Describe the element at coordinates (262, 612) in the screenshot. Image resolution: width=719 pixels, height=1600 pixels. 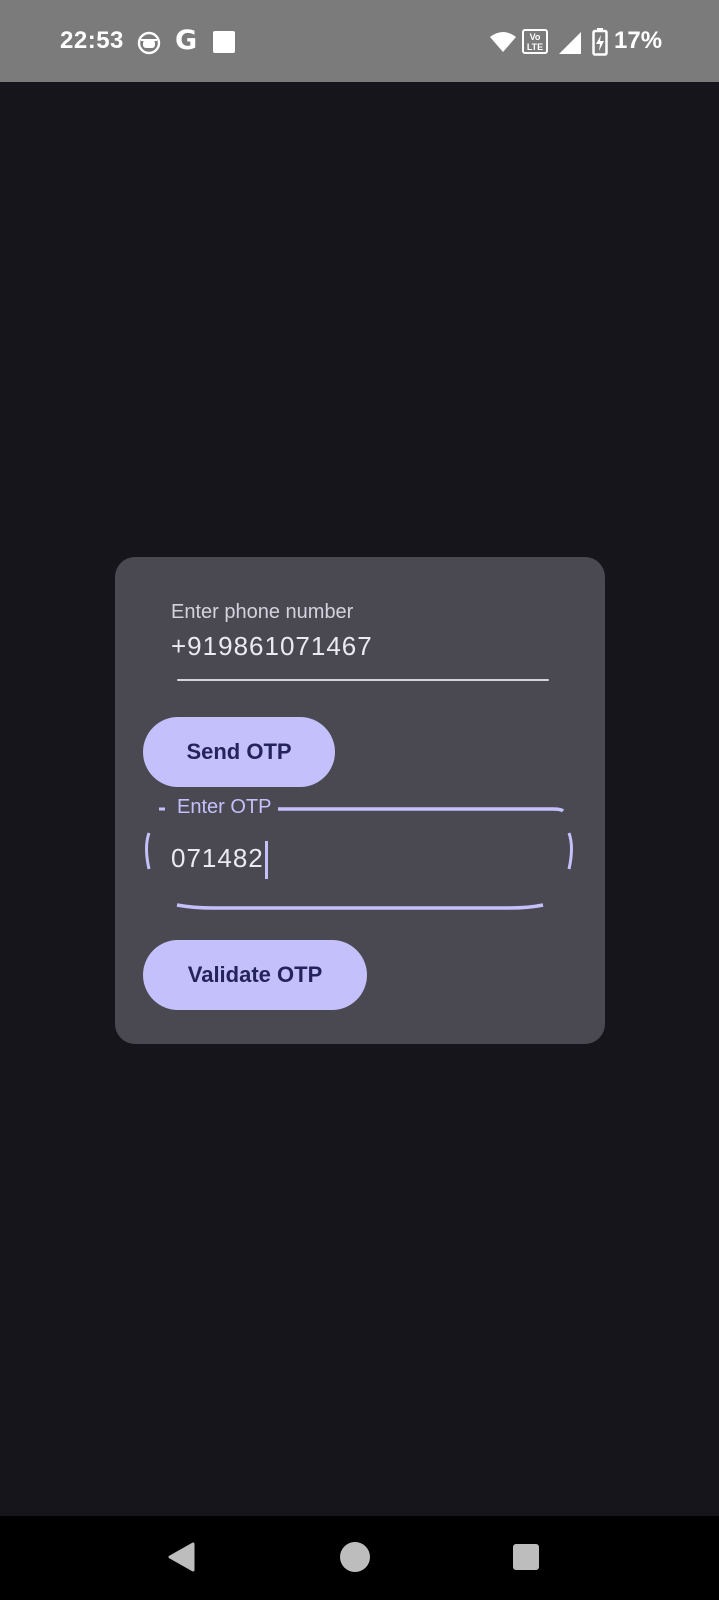
I see `phone-field-label: Enter phone number` at that location.